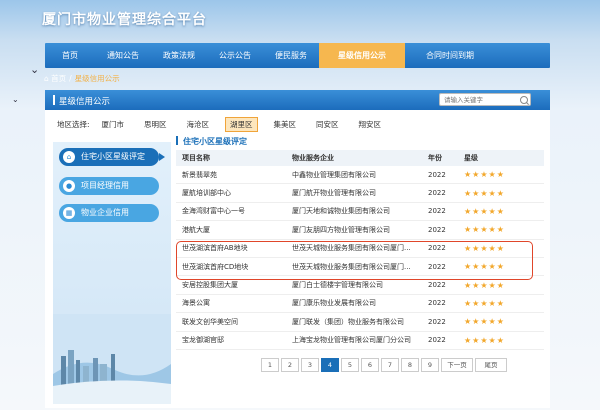 The image size is (600, 410). I want to click on table-row: 新景翡翠苑 中鑫物业管理集团有限公司 2022 ★★★★★, so click(360, 175).